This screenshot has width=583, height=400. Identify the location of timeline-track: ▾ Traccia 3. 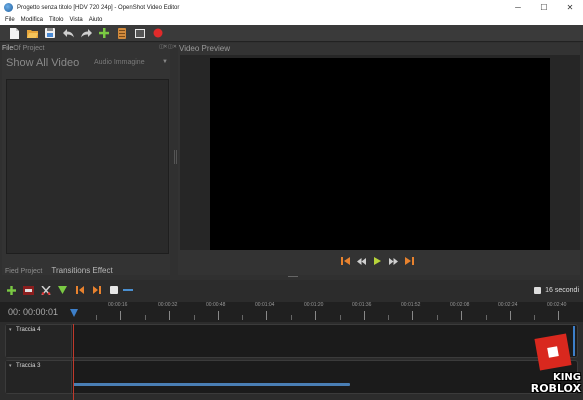
(291, 377).